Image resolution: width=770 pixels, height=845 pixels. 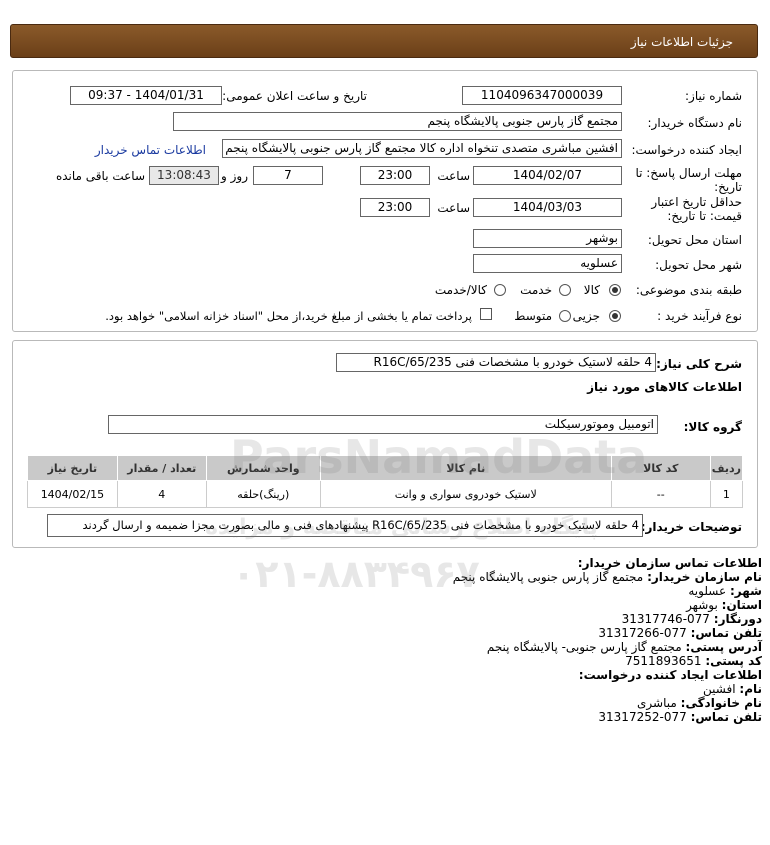 I want to click on process-radio-minor, so click(x=615, y=315).